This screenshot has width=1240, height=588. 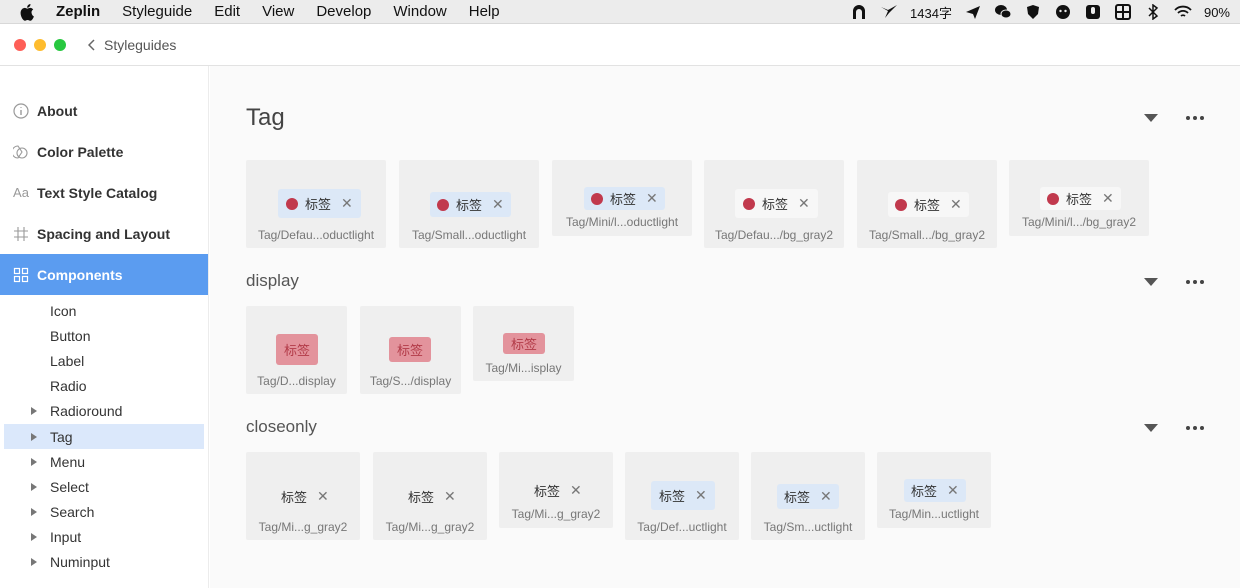 What do you see at coordinates (410, 350) in the screenshot?
I see `component-card: 标签 Tag/S.../display` at bounding box center [410, 350].